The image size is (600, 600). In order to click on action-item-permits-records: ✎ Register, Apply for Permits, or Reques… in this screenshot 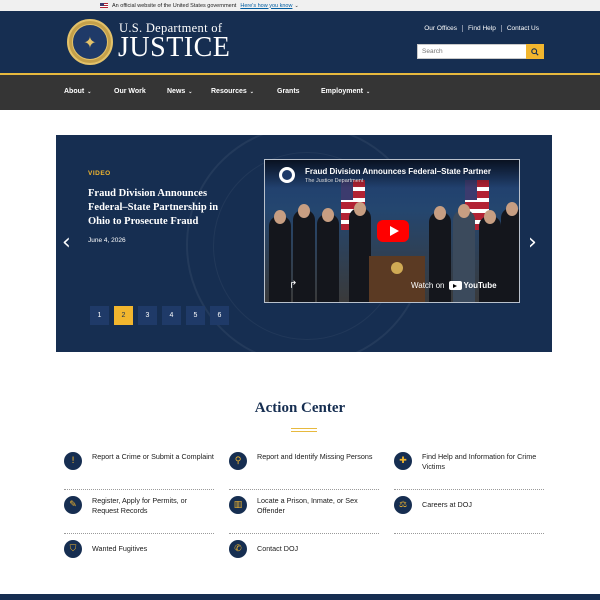, I will do `click(139, 514)`.